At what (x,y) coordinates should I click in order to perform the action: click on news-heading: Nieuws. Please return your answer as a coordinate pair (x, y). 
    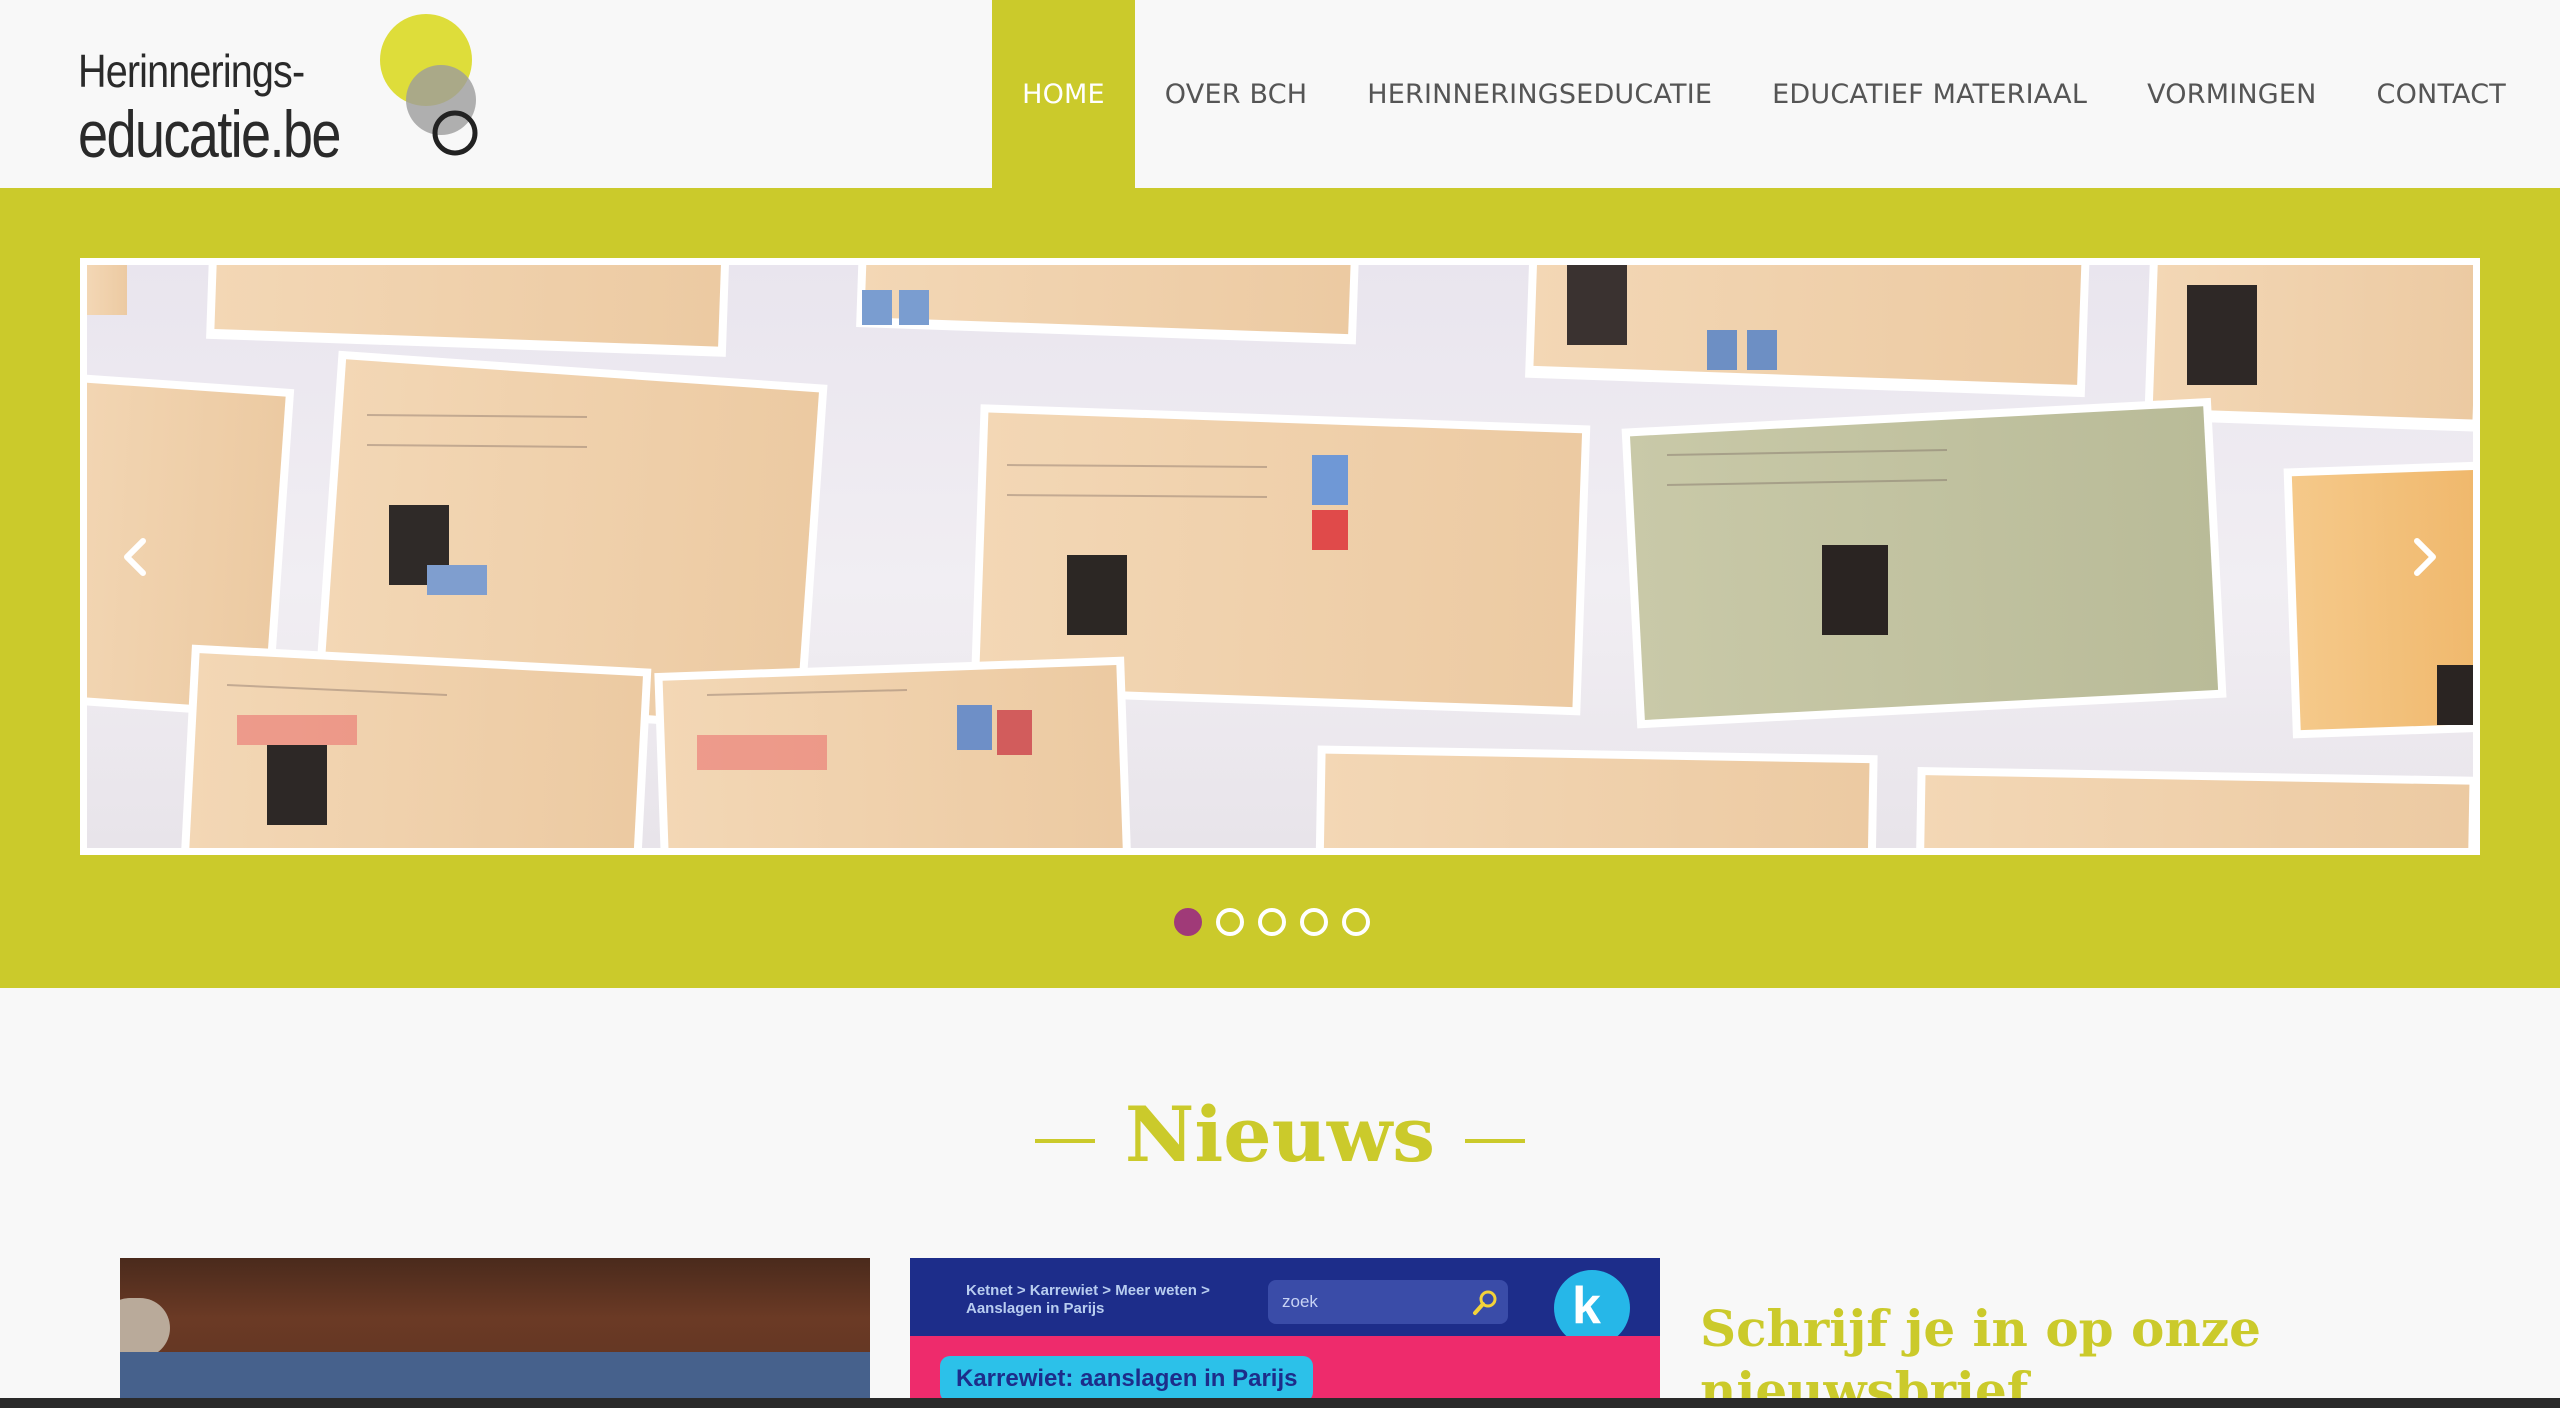
    Looking at the image, I should click on (1280, 1134).